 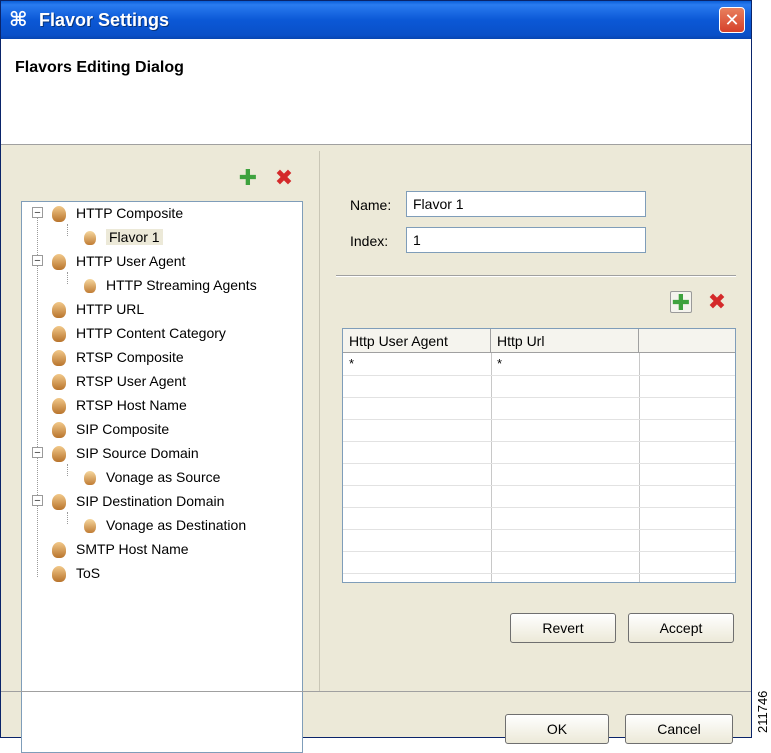 What do you see at coordinates (376, 691) in the screenshot?
I see `footer-divider` at bounding box center [376, 691].